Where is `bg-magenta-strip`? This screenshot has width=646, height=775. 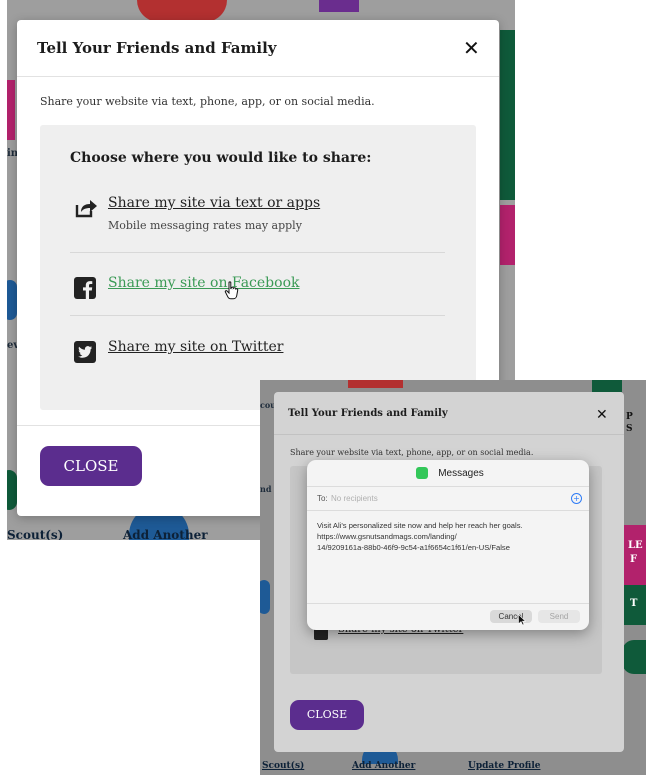
bg-magenta-strip is located at coordinates (507, 235).